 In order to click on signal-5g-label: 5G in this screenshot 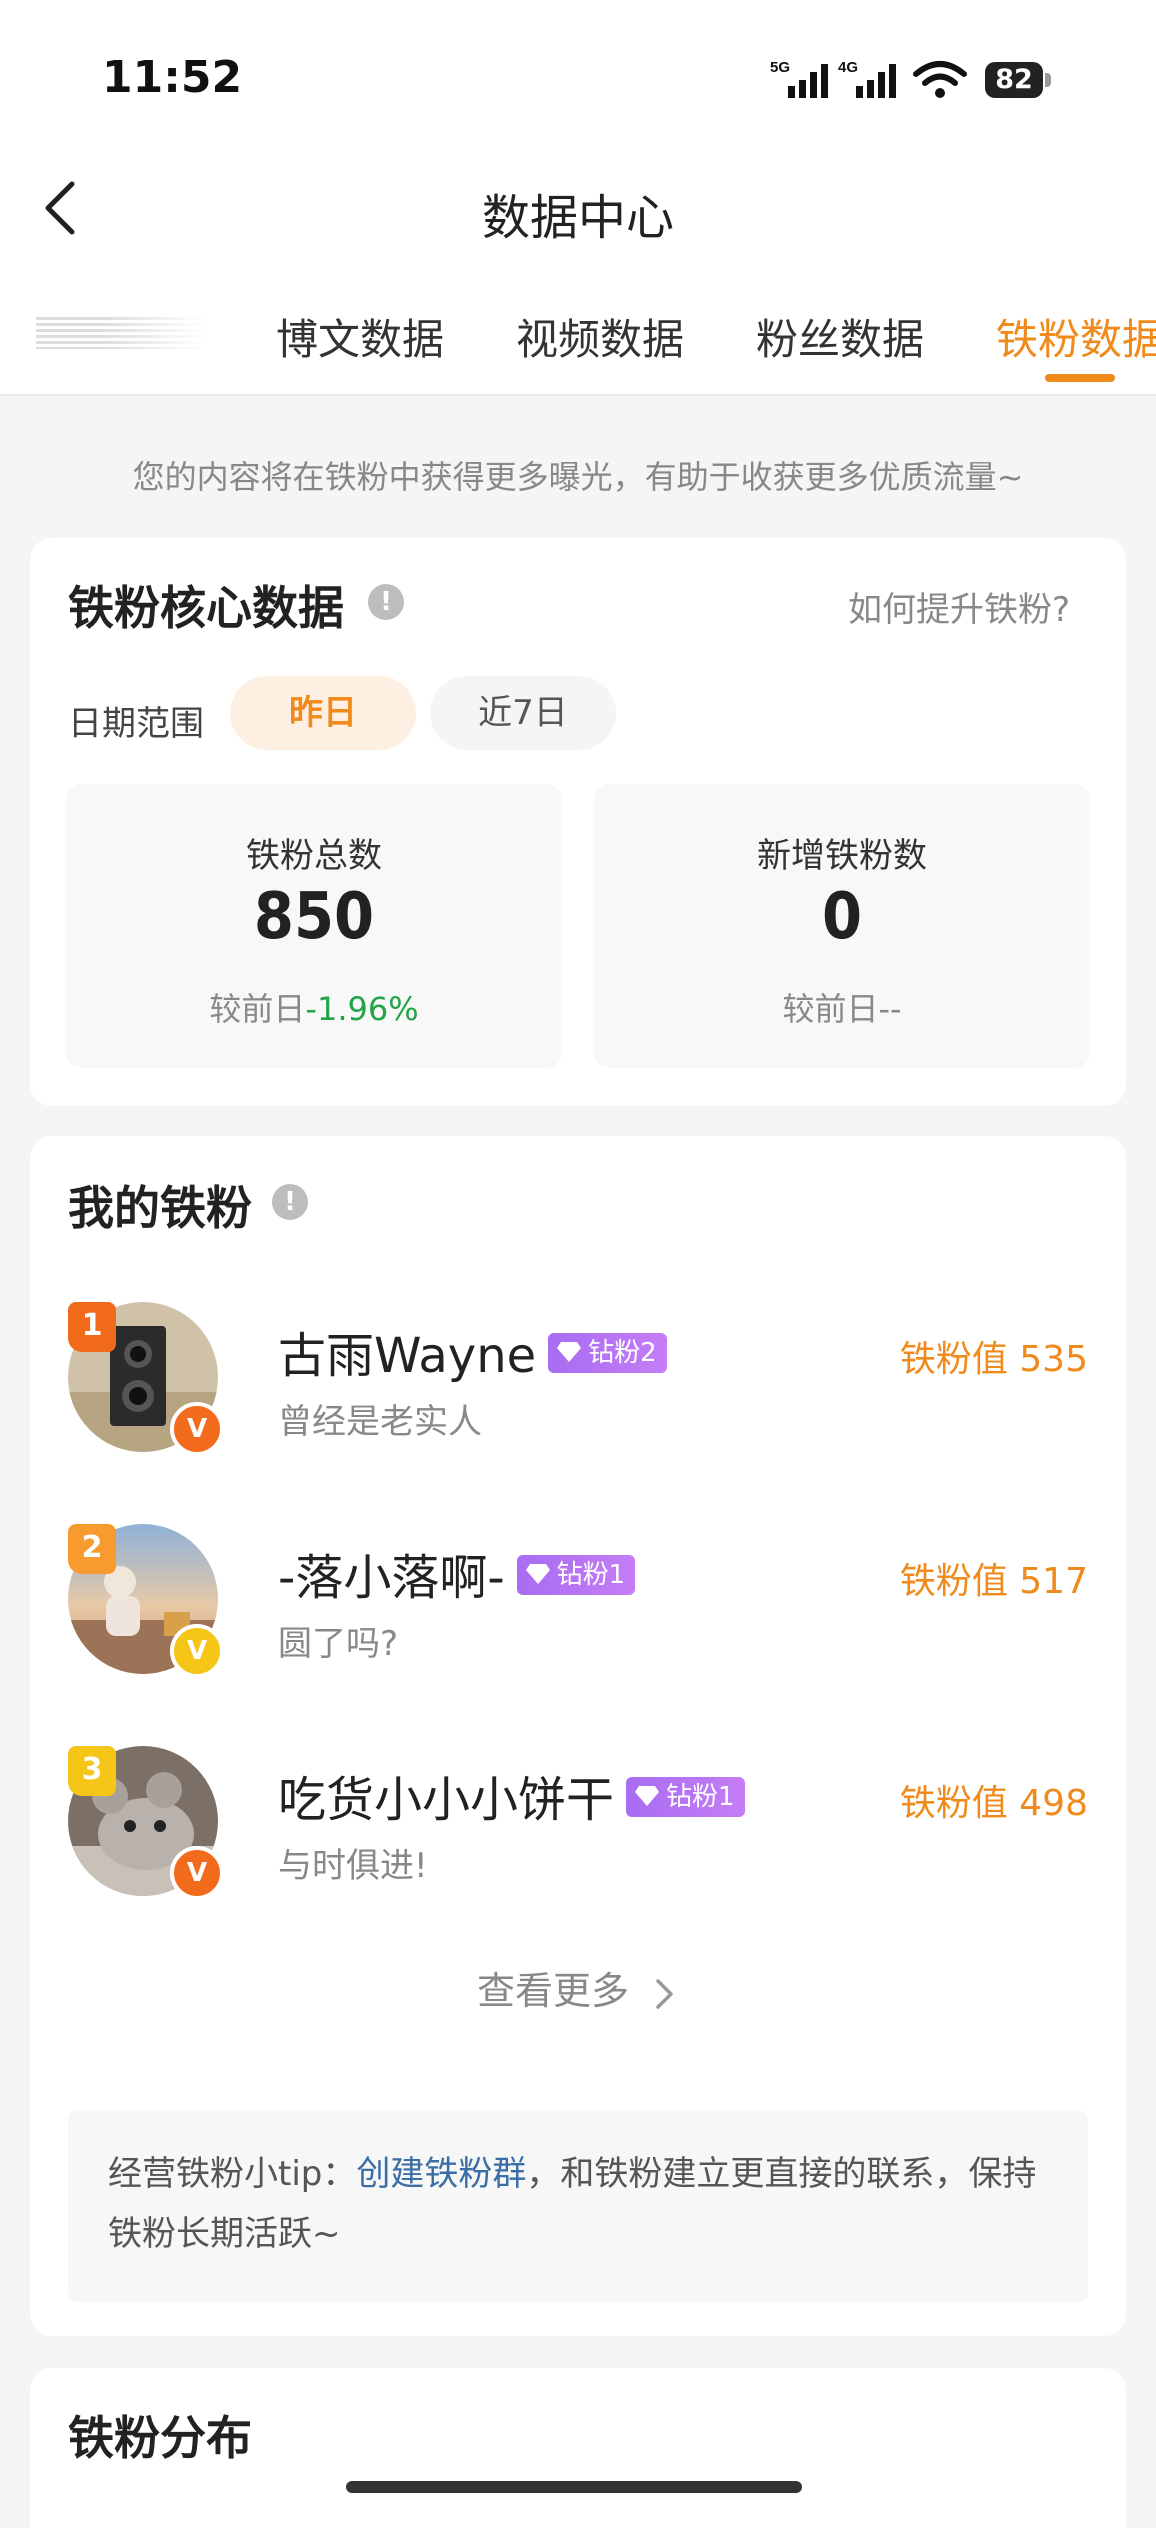, I will do `click(780, 67)`.